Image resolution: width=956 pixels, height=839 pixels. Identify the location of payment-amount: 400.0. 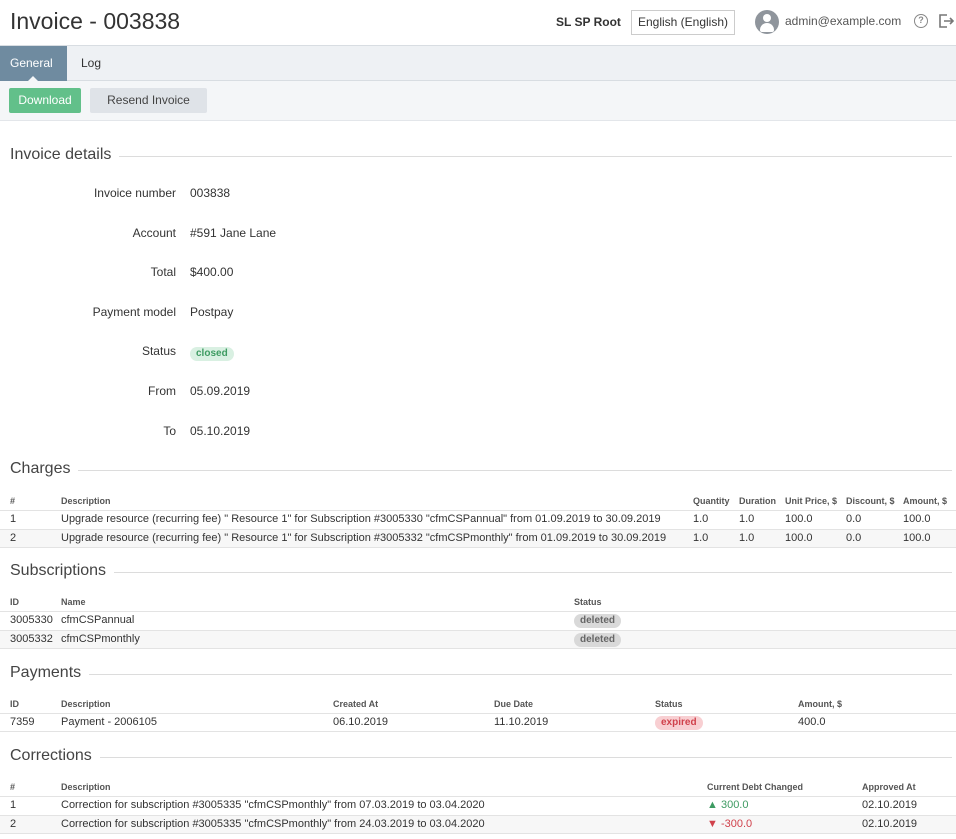
(812, 722).